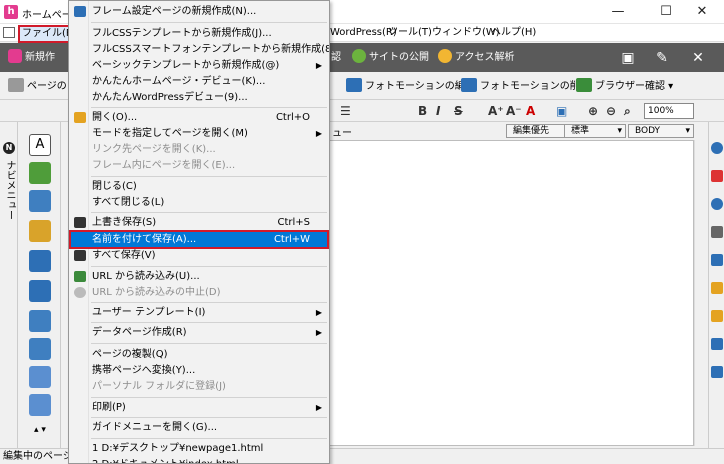 The width and height of the screenshot is (724, 464). What do you see at coordinates (40, 321) in the screenshot?
I see `folder-tool-icon` at bounding box center [40, 321].